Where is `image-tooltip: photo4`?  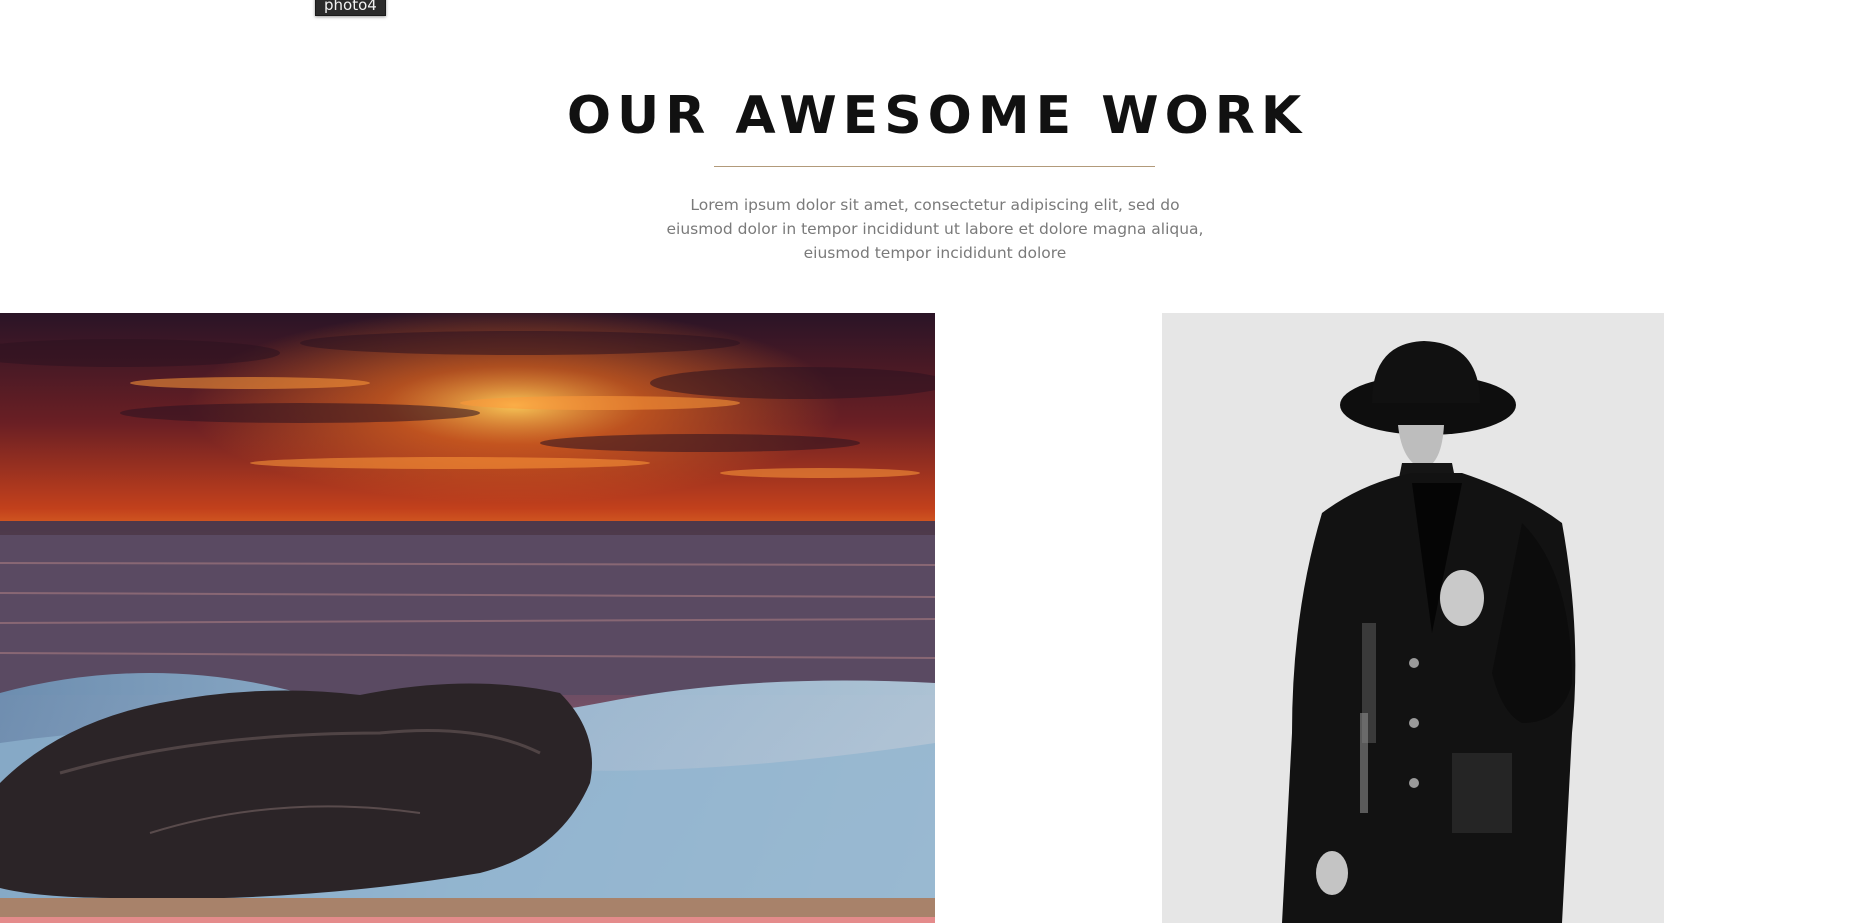
image-tooltip: photo4 is located at coordinates (350, 8).